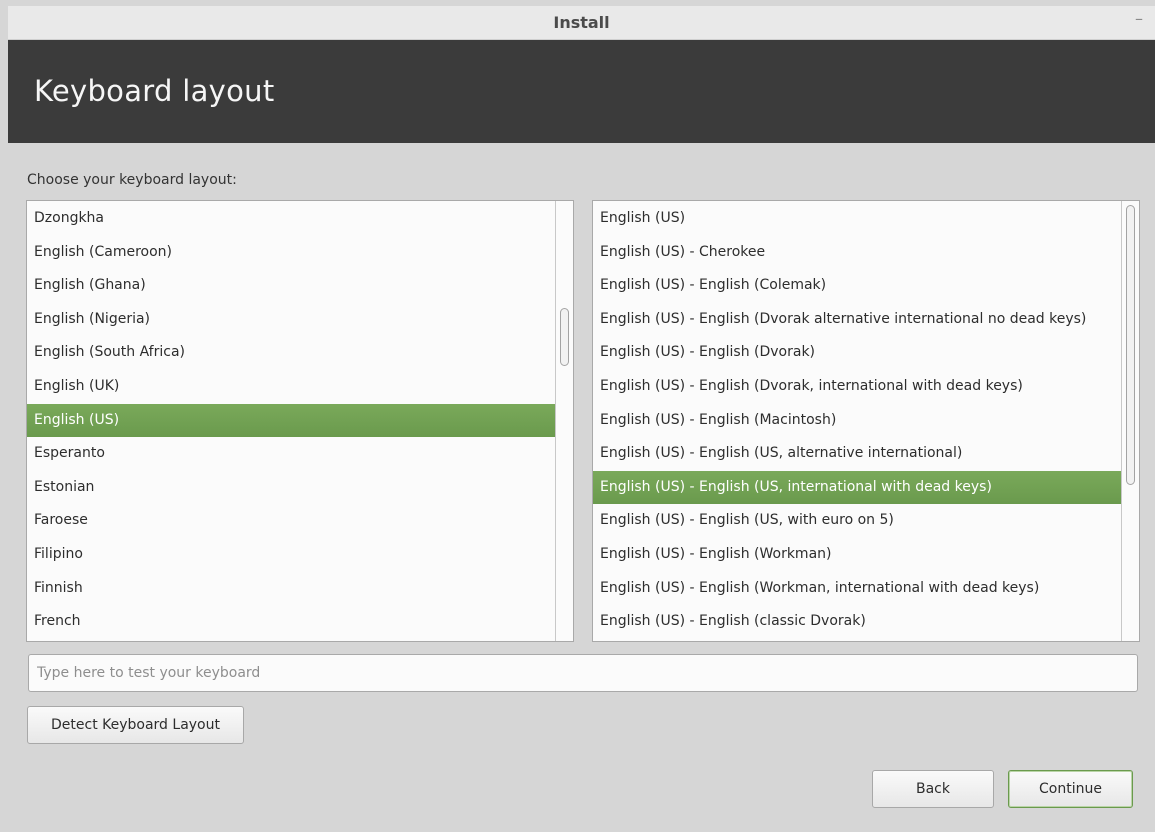 The height and width of the screenshot is (832, 1155). What do you see at coordinates (857, 622) in the screenshot?
I see `variant-list-item: English (US) - English (classic Dvorak)` at bounding box center [857, 622].